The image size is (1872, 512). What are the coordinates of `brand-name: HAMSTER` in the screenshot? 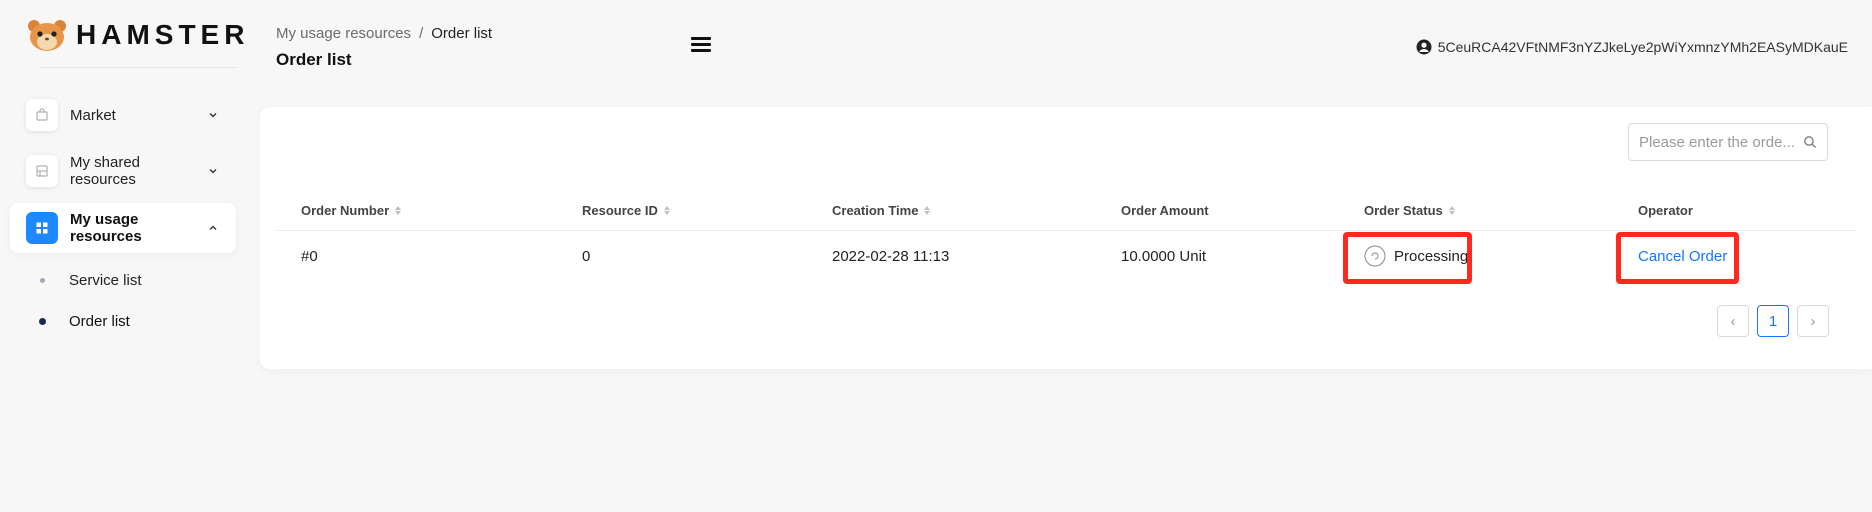 It's located at (163, 34).